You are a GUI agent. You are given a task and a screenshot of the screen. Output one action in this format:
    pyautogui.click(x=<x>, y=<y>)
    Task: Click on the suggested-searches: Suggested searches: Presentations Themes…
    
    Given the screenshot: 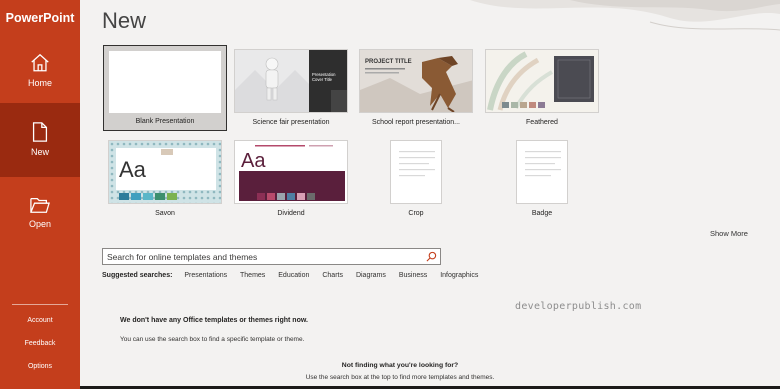 What is the action you would take?
    pyautogui.click(x=295, y=275)
    